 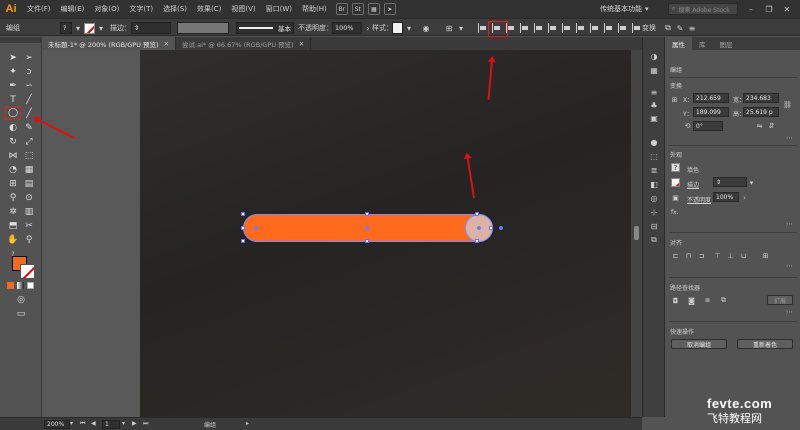 I want to click on pathfinder-exclude-icon: ⧉, so click(x=723, y=300).